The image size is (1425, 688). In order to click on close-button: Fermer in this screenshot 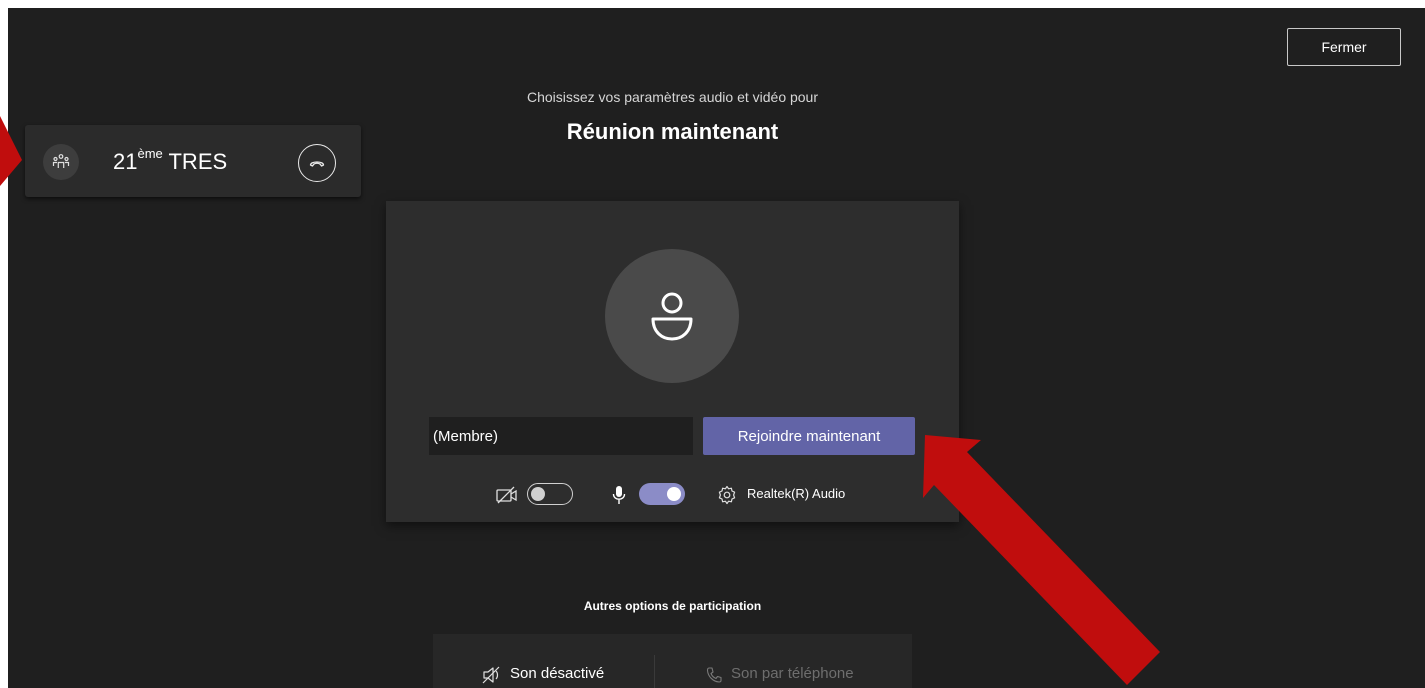, I will do `click(1344, 47)`.